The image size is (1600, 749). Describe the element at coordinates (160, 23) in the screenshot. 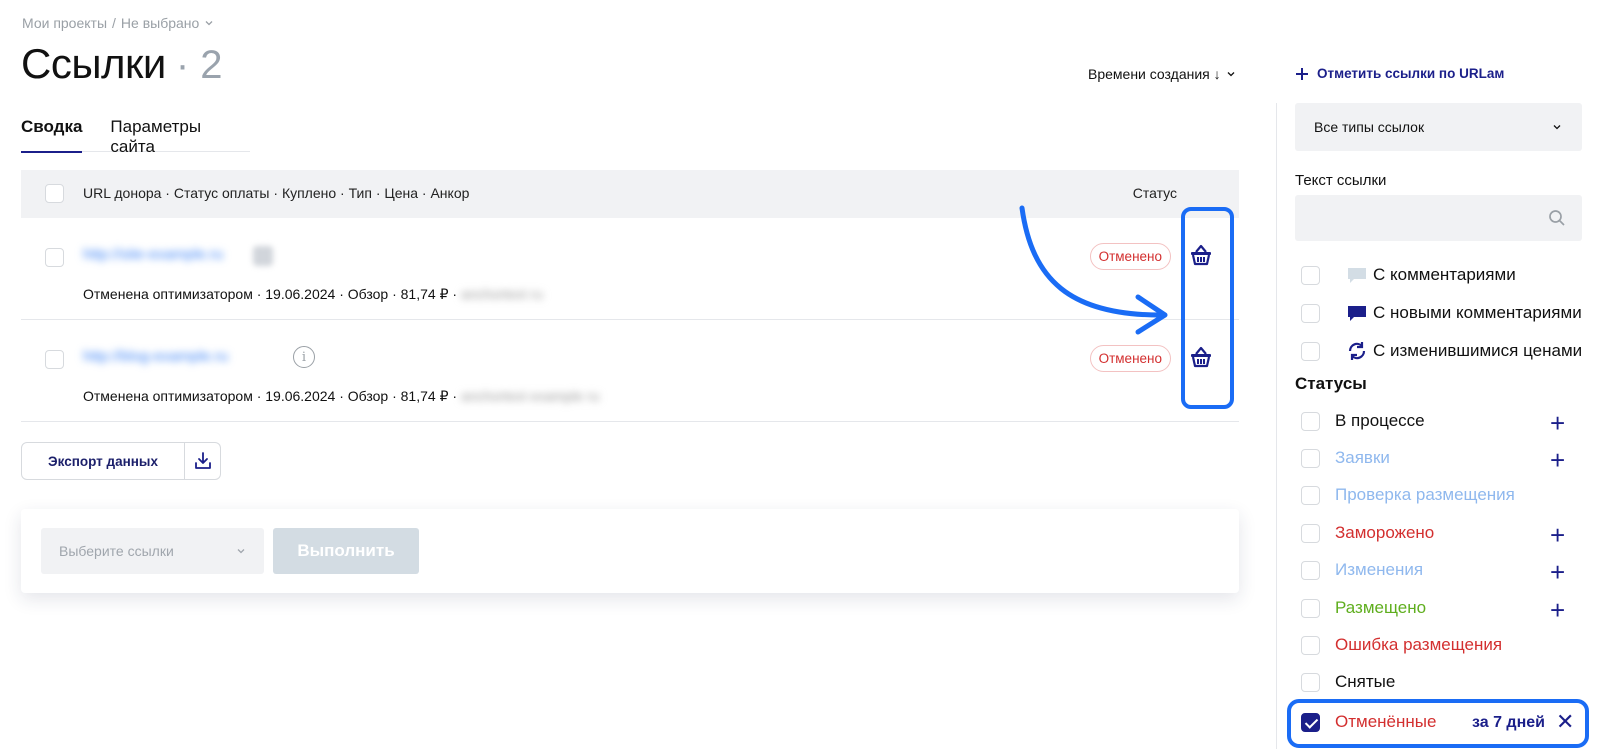

I see `breadcrumb-current: Не выбрано` at that location.